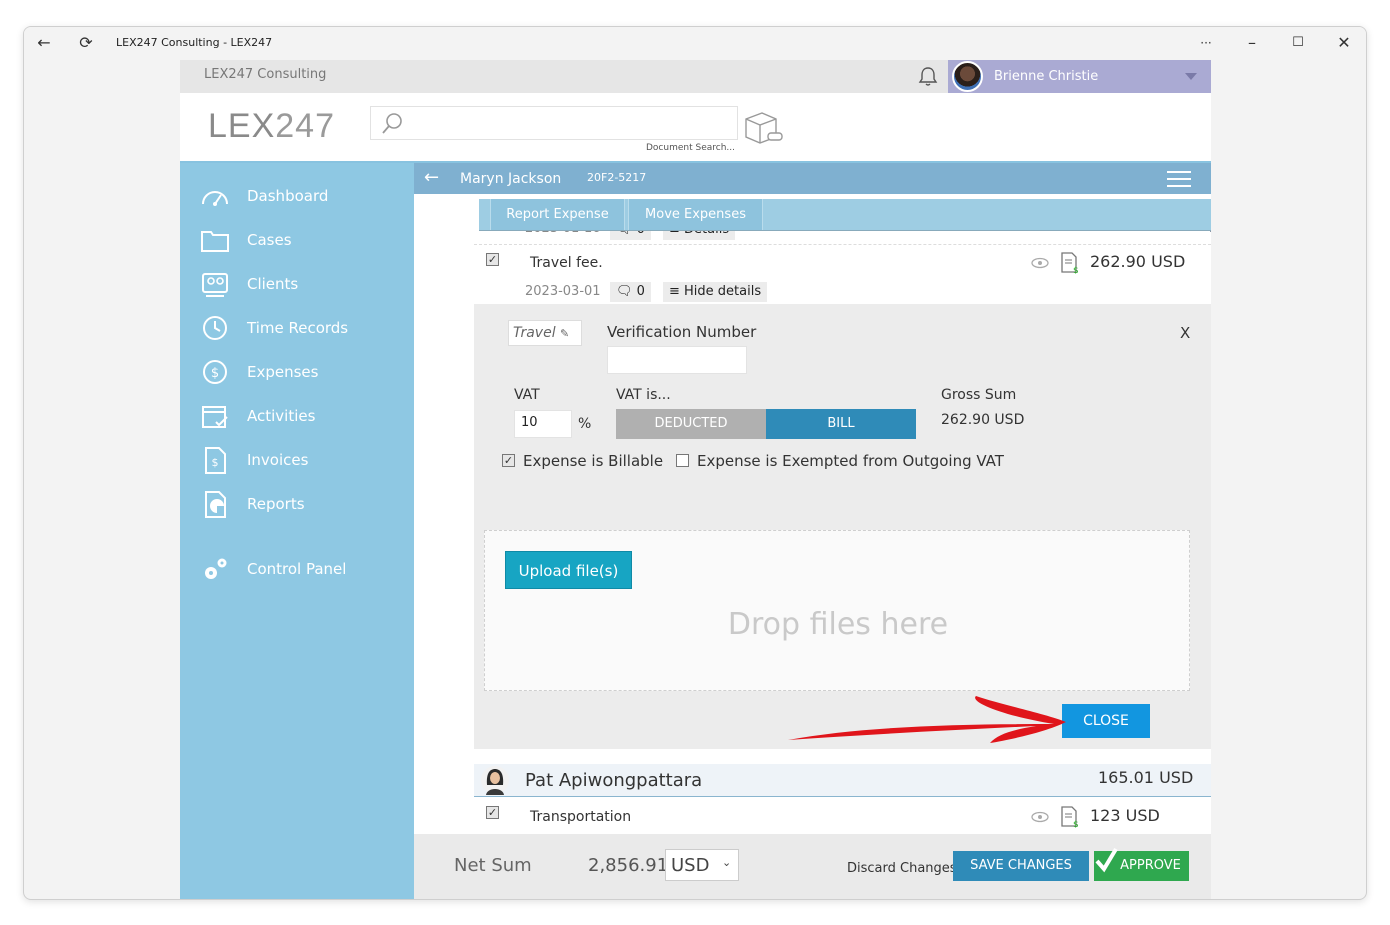 The width and height of the screenshot is (1390, 925). I want to click on pencil-icon: ✎, so click(565, 333).